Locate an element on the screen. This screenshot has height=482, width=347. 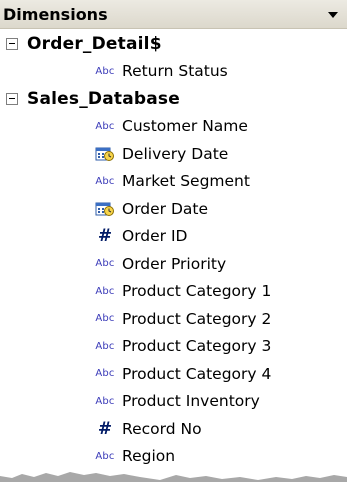
field-item: Abc Product Category 4 is located at coordinates (173, 374).